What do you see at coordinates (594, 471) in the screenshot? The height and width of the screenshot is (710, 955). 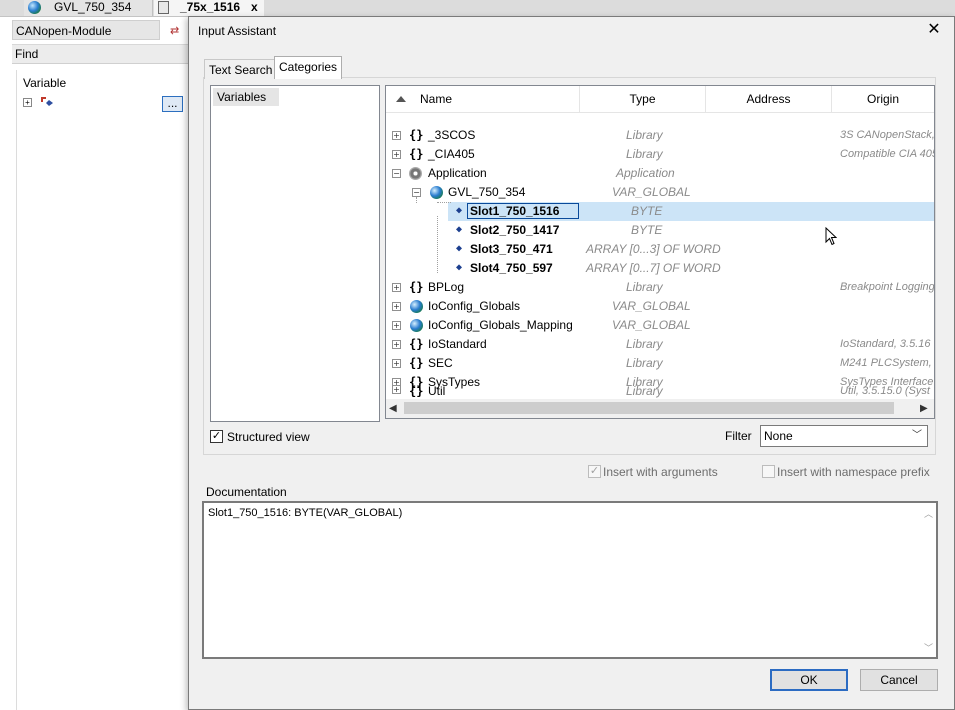 I see `insert-with-arguments-checkbox: ✓` at bounding box center [594, 471].